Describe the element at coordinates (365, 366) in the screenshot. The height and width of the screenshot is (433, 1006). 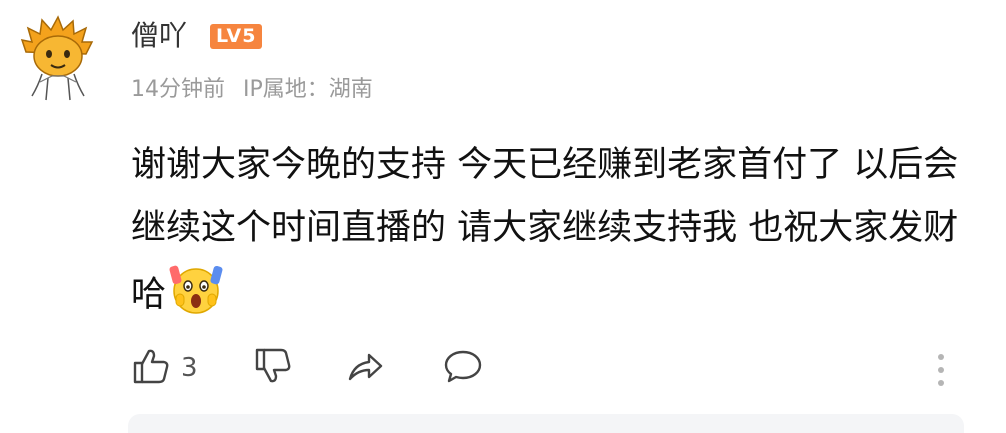
I see `share-arrow-icon` at that location.